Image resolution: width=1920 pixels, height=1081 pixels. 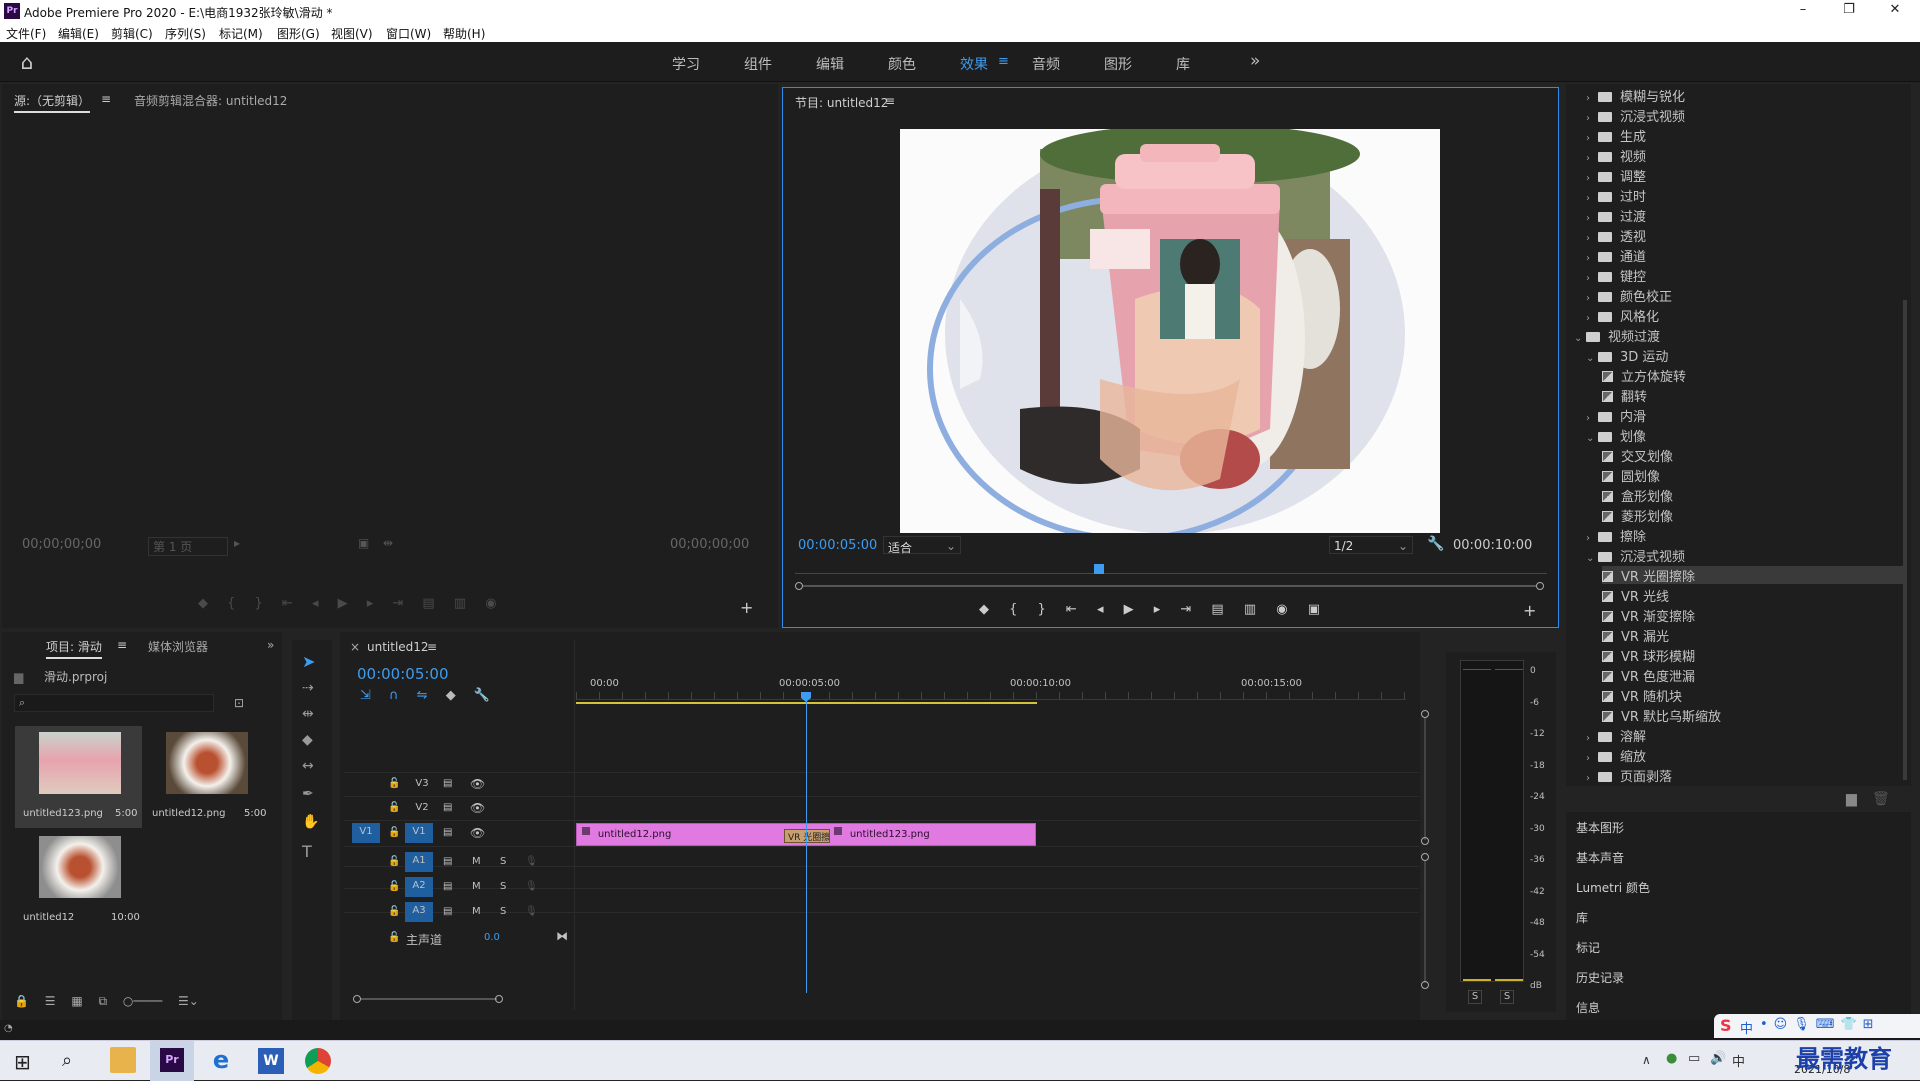 I want to click on menu-edit: 编辑(E), so click(x=78, y=33).